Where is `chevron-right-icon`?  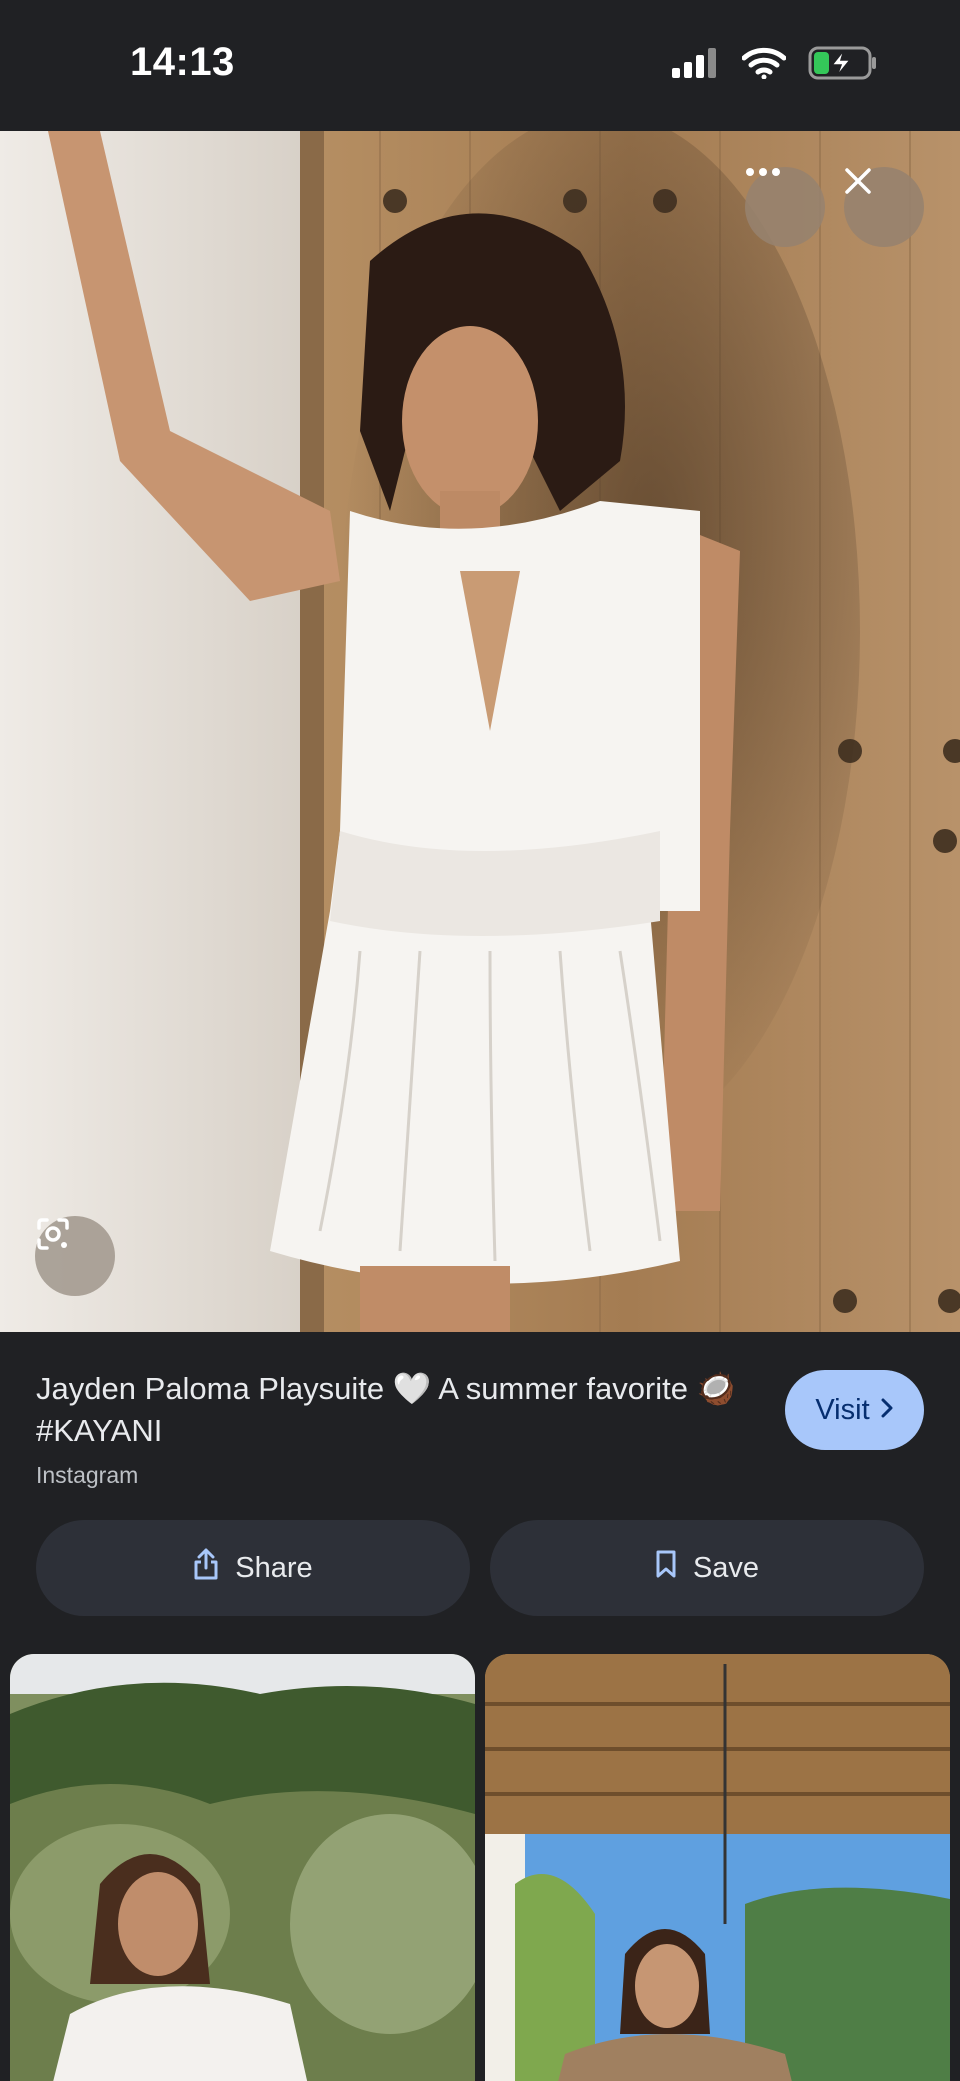 chevron-right-icon is located at coordinates (887, 1410).